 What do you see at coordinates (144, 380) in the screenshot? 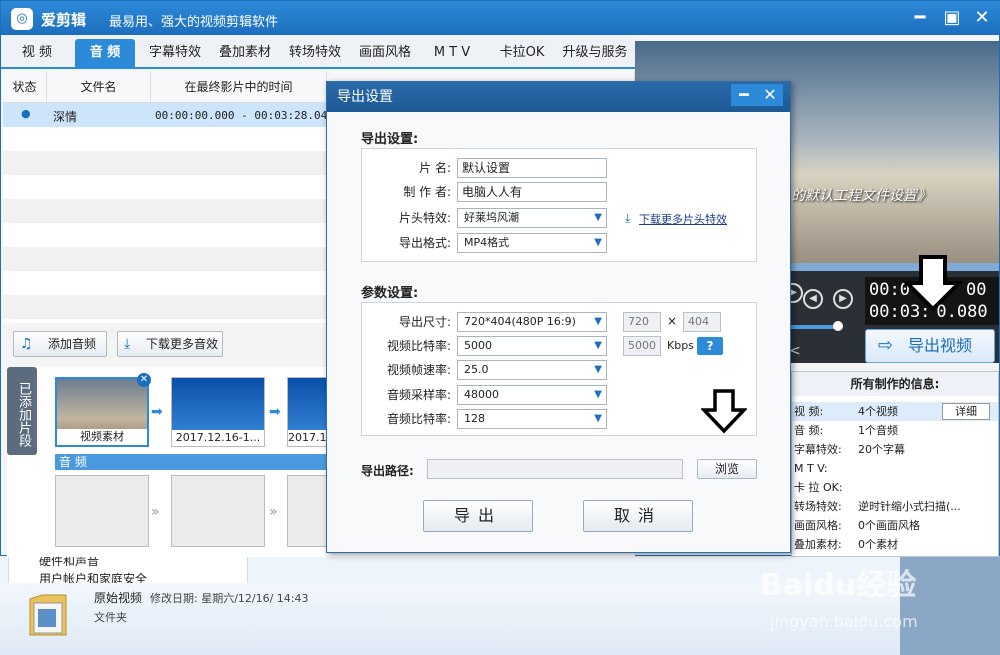
I see `clip-remove-icon: ✕` at bounding box center [144, 380].